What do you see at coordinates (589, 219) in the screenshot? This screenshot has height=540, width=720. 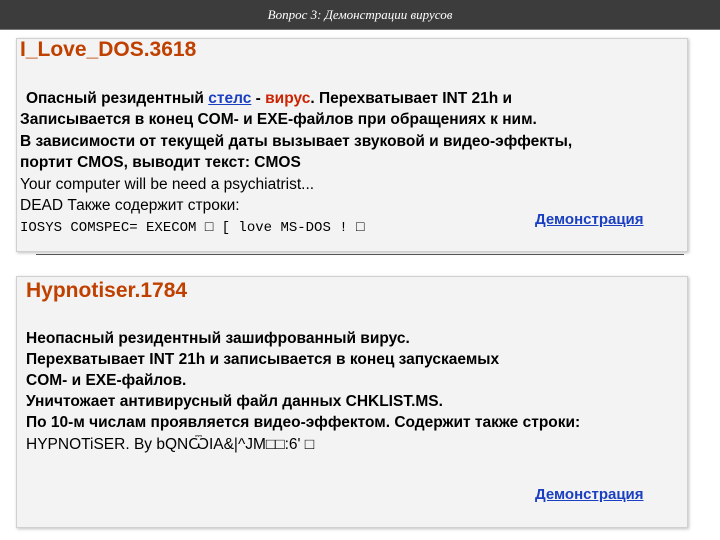 I see `demo-link-1: Демонстрация` at bounding box center [589, 219].